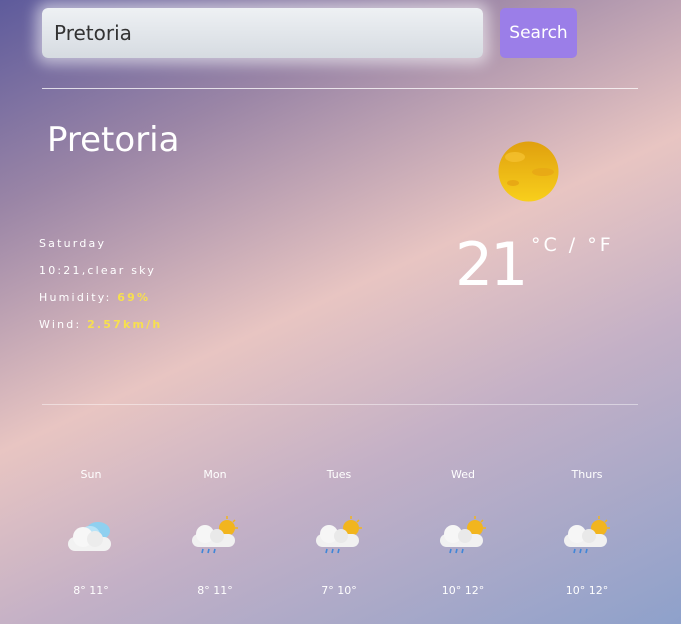 Image resolution: width=681 pixels, height=624 pixels. What do you see at coordinates (134, 297) in the screenshot?
I see `humidity-value: 69%` at bounding box center [134, 297].